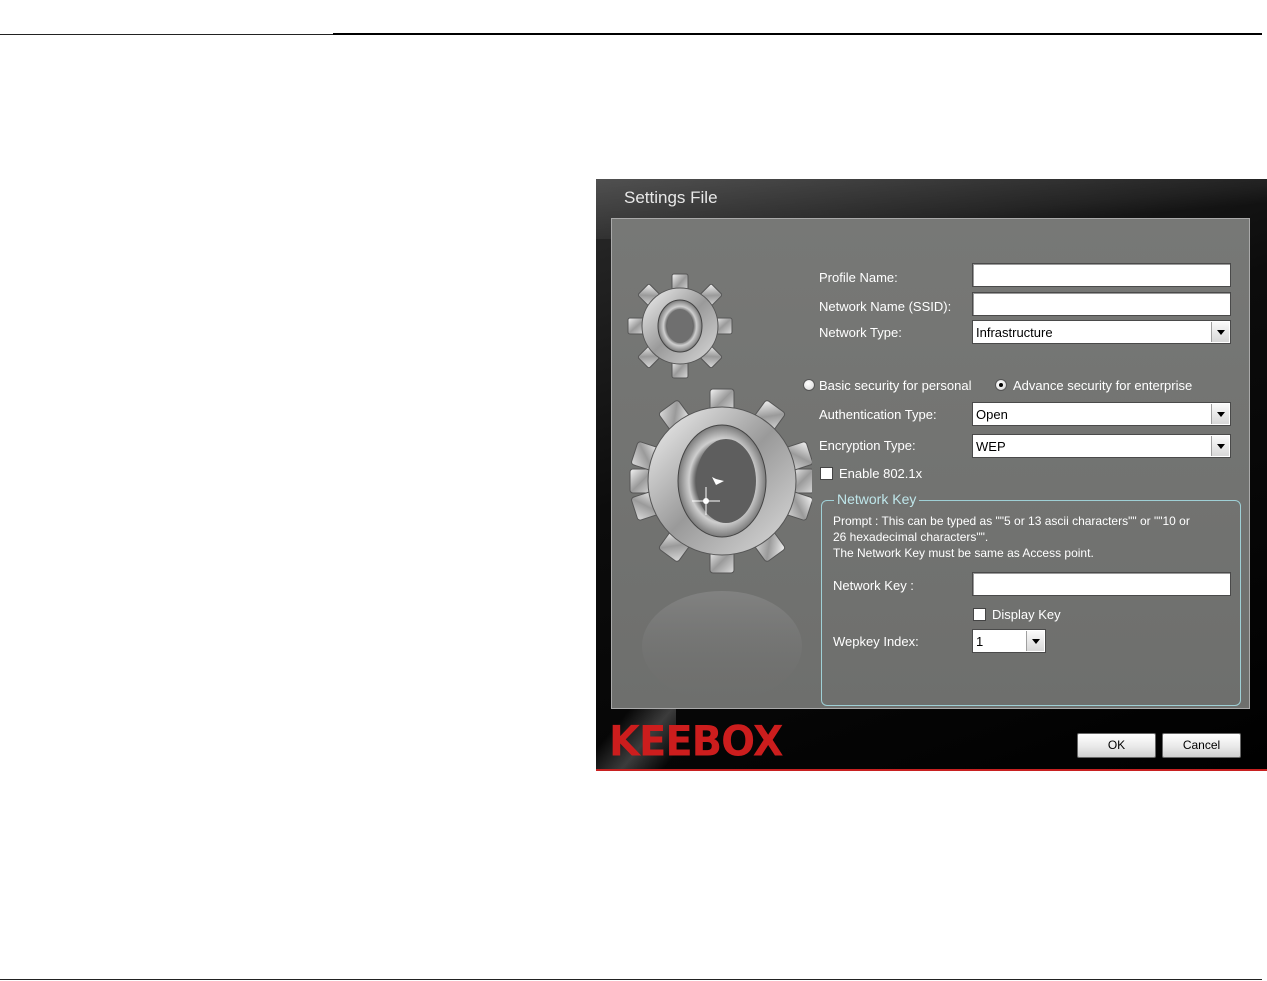 The image size is (1267, 981). Describe the element at coordinates (1103, 385) in the screenshot. I see `advance-security-label: Advance security for enterprise` at that location.